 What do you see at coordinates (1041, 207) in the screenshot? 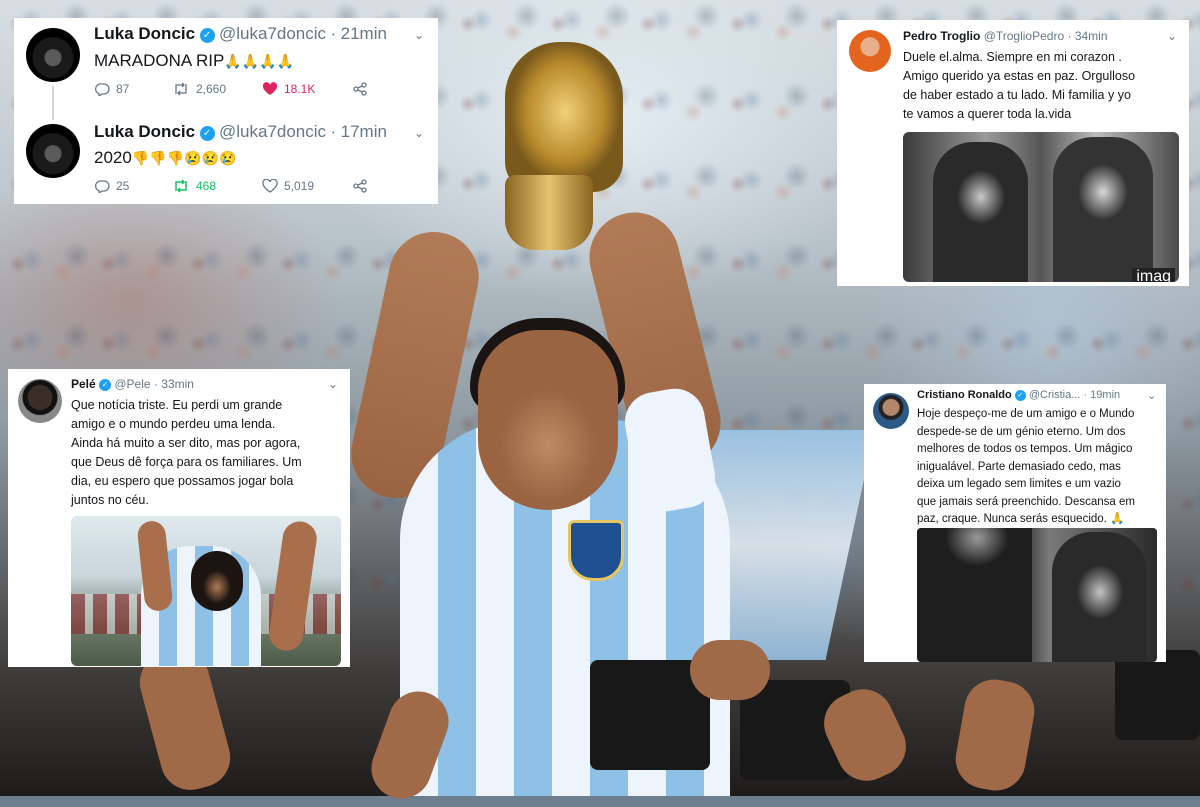
I see `tweet-photo: imag` at bounding box center [1041, 207].